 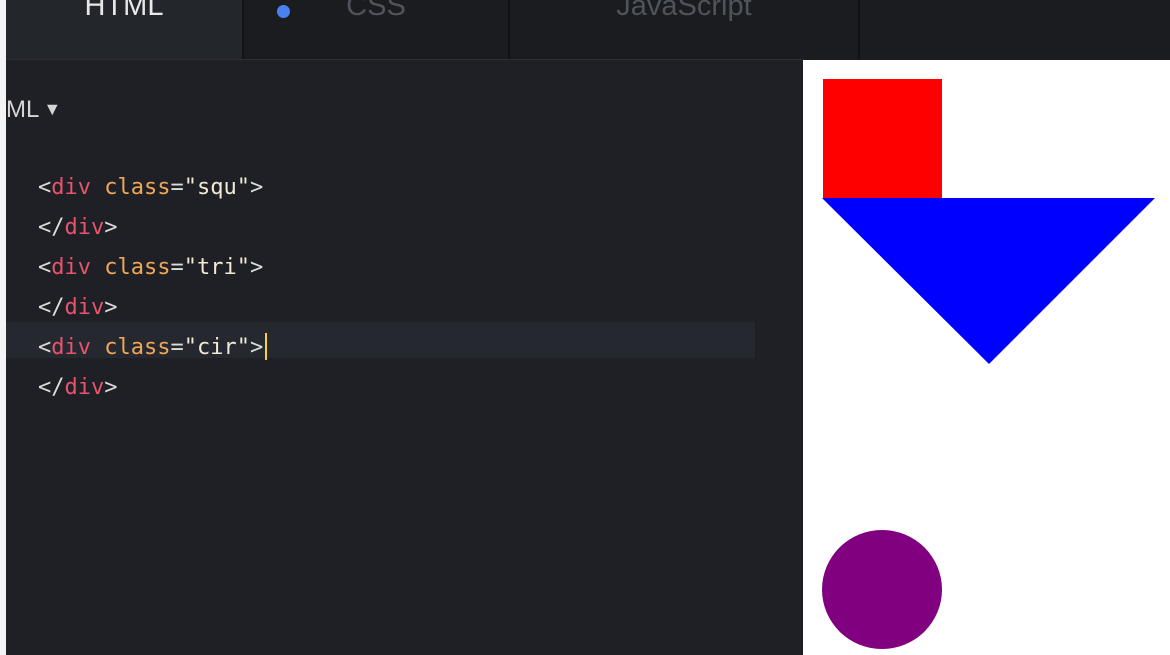 I want to click on code-line: <div class="squ">, so click(x=152, y=188).